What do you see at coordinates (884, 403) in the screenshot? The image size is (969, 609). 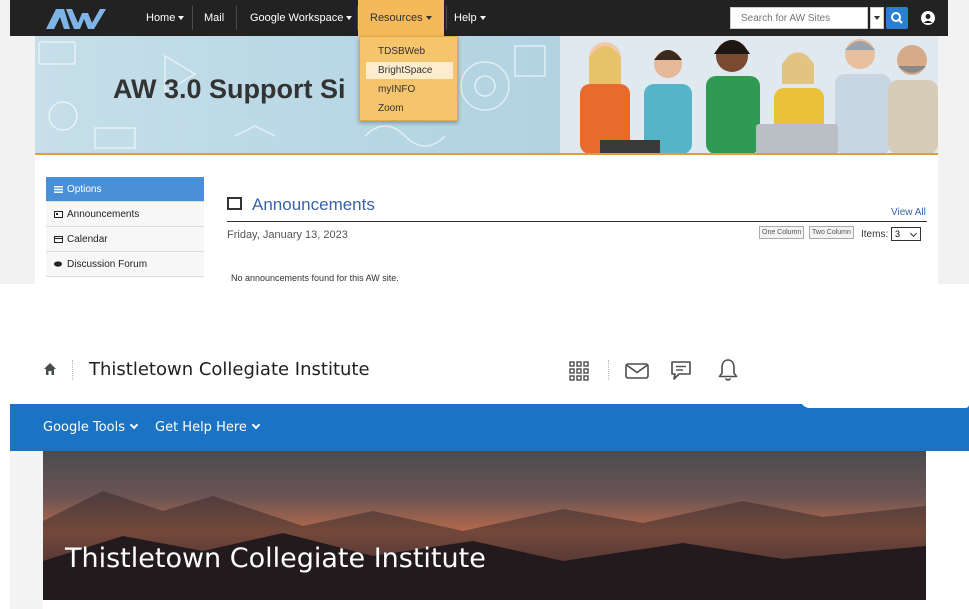 I see `torn-edge` at bounding box center [884, 403].